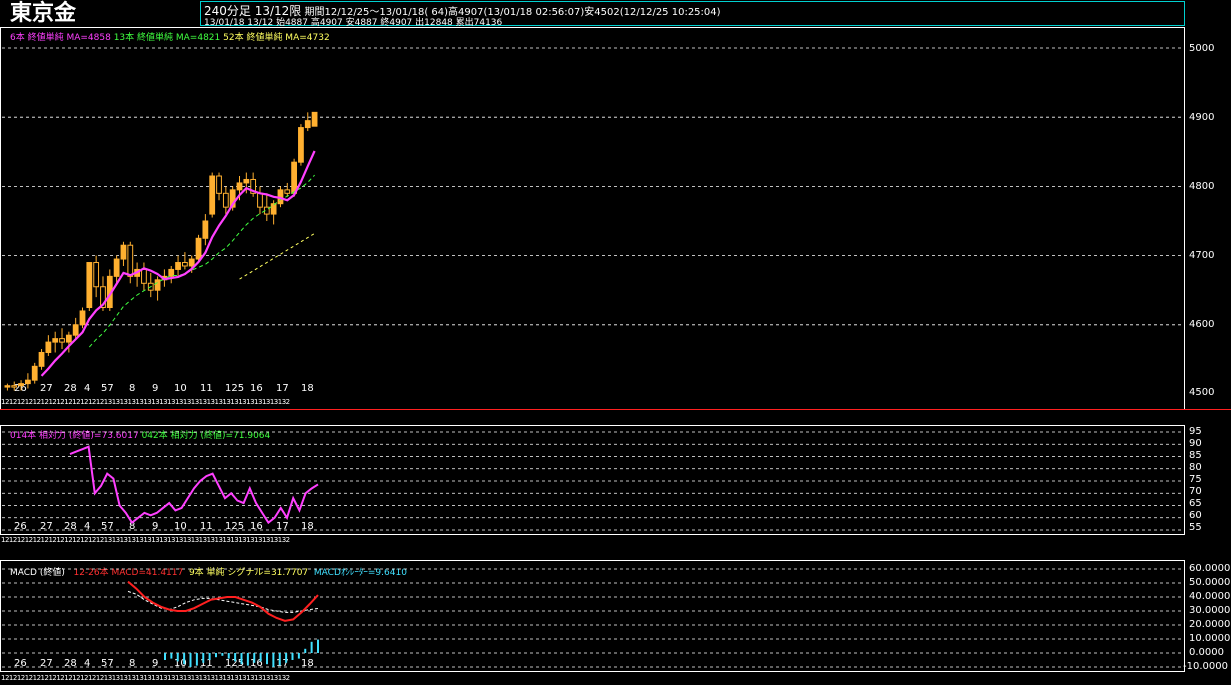 This screenshot has height=685, width=1231. I want to click on ma52-line, so click(277, 256).